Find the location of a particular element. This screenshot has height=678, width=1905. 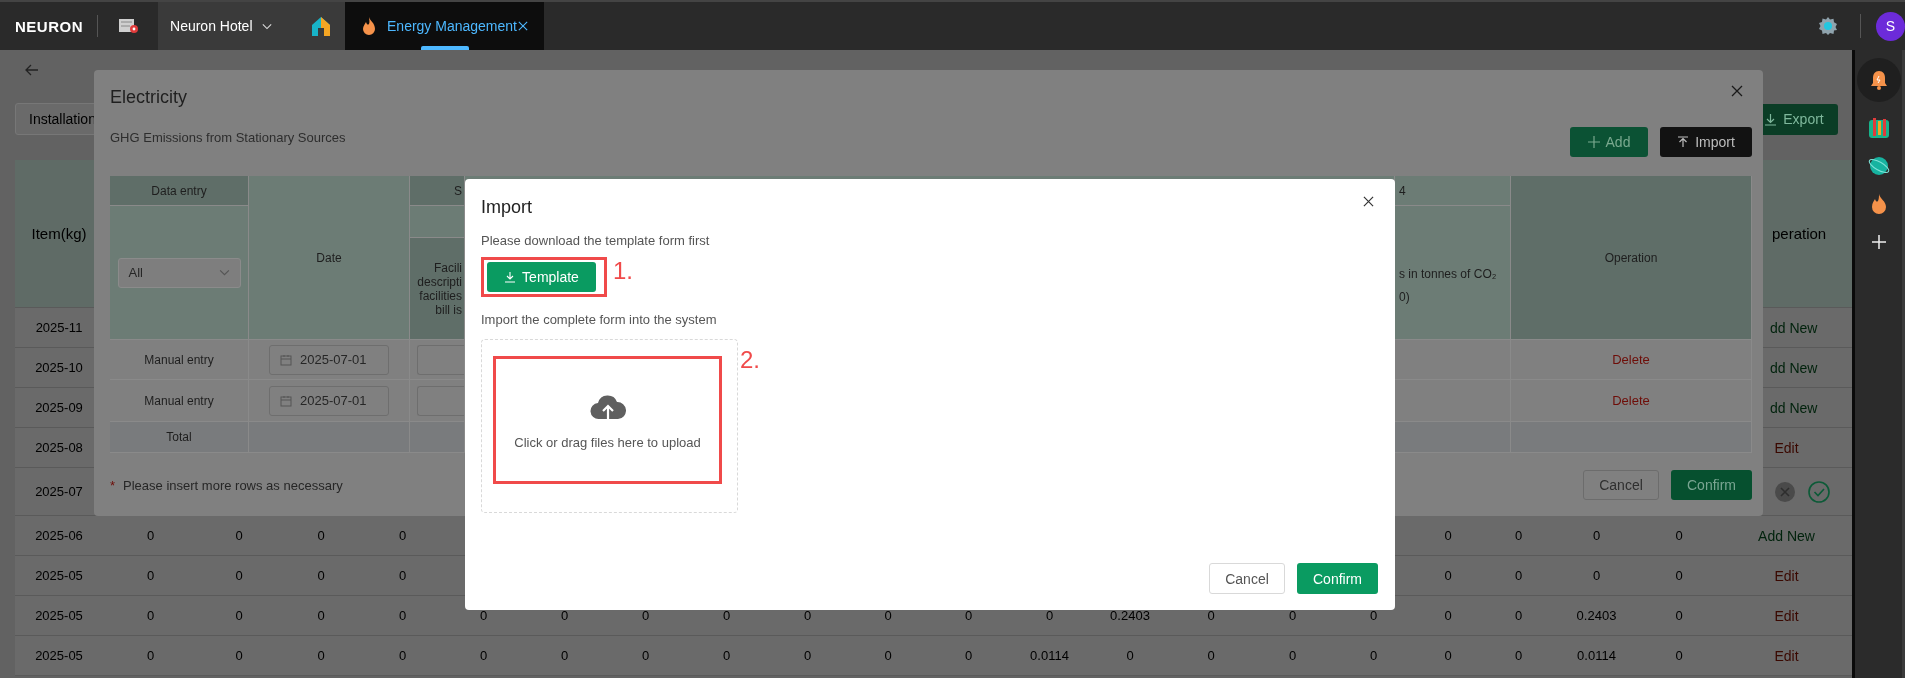

upload-hint: Click or drag files here to upload is located at coordinates (607, 442).